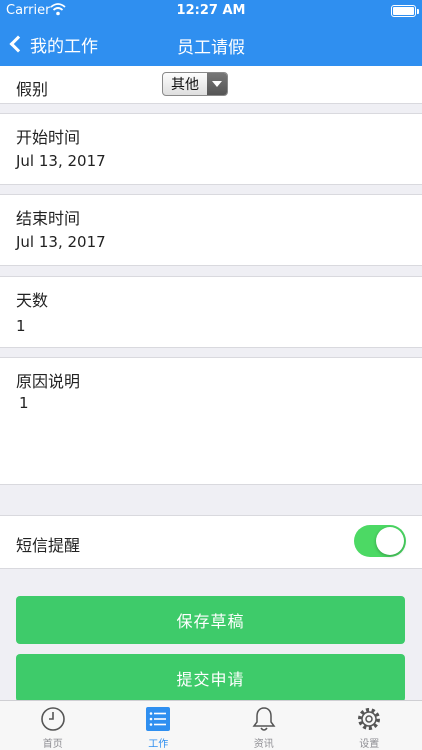 The image size is (422, 750). Describe the element at coordinates (264, 719) in the screenshot. I see `bell-icon` at that location.